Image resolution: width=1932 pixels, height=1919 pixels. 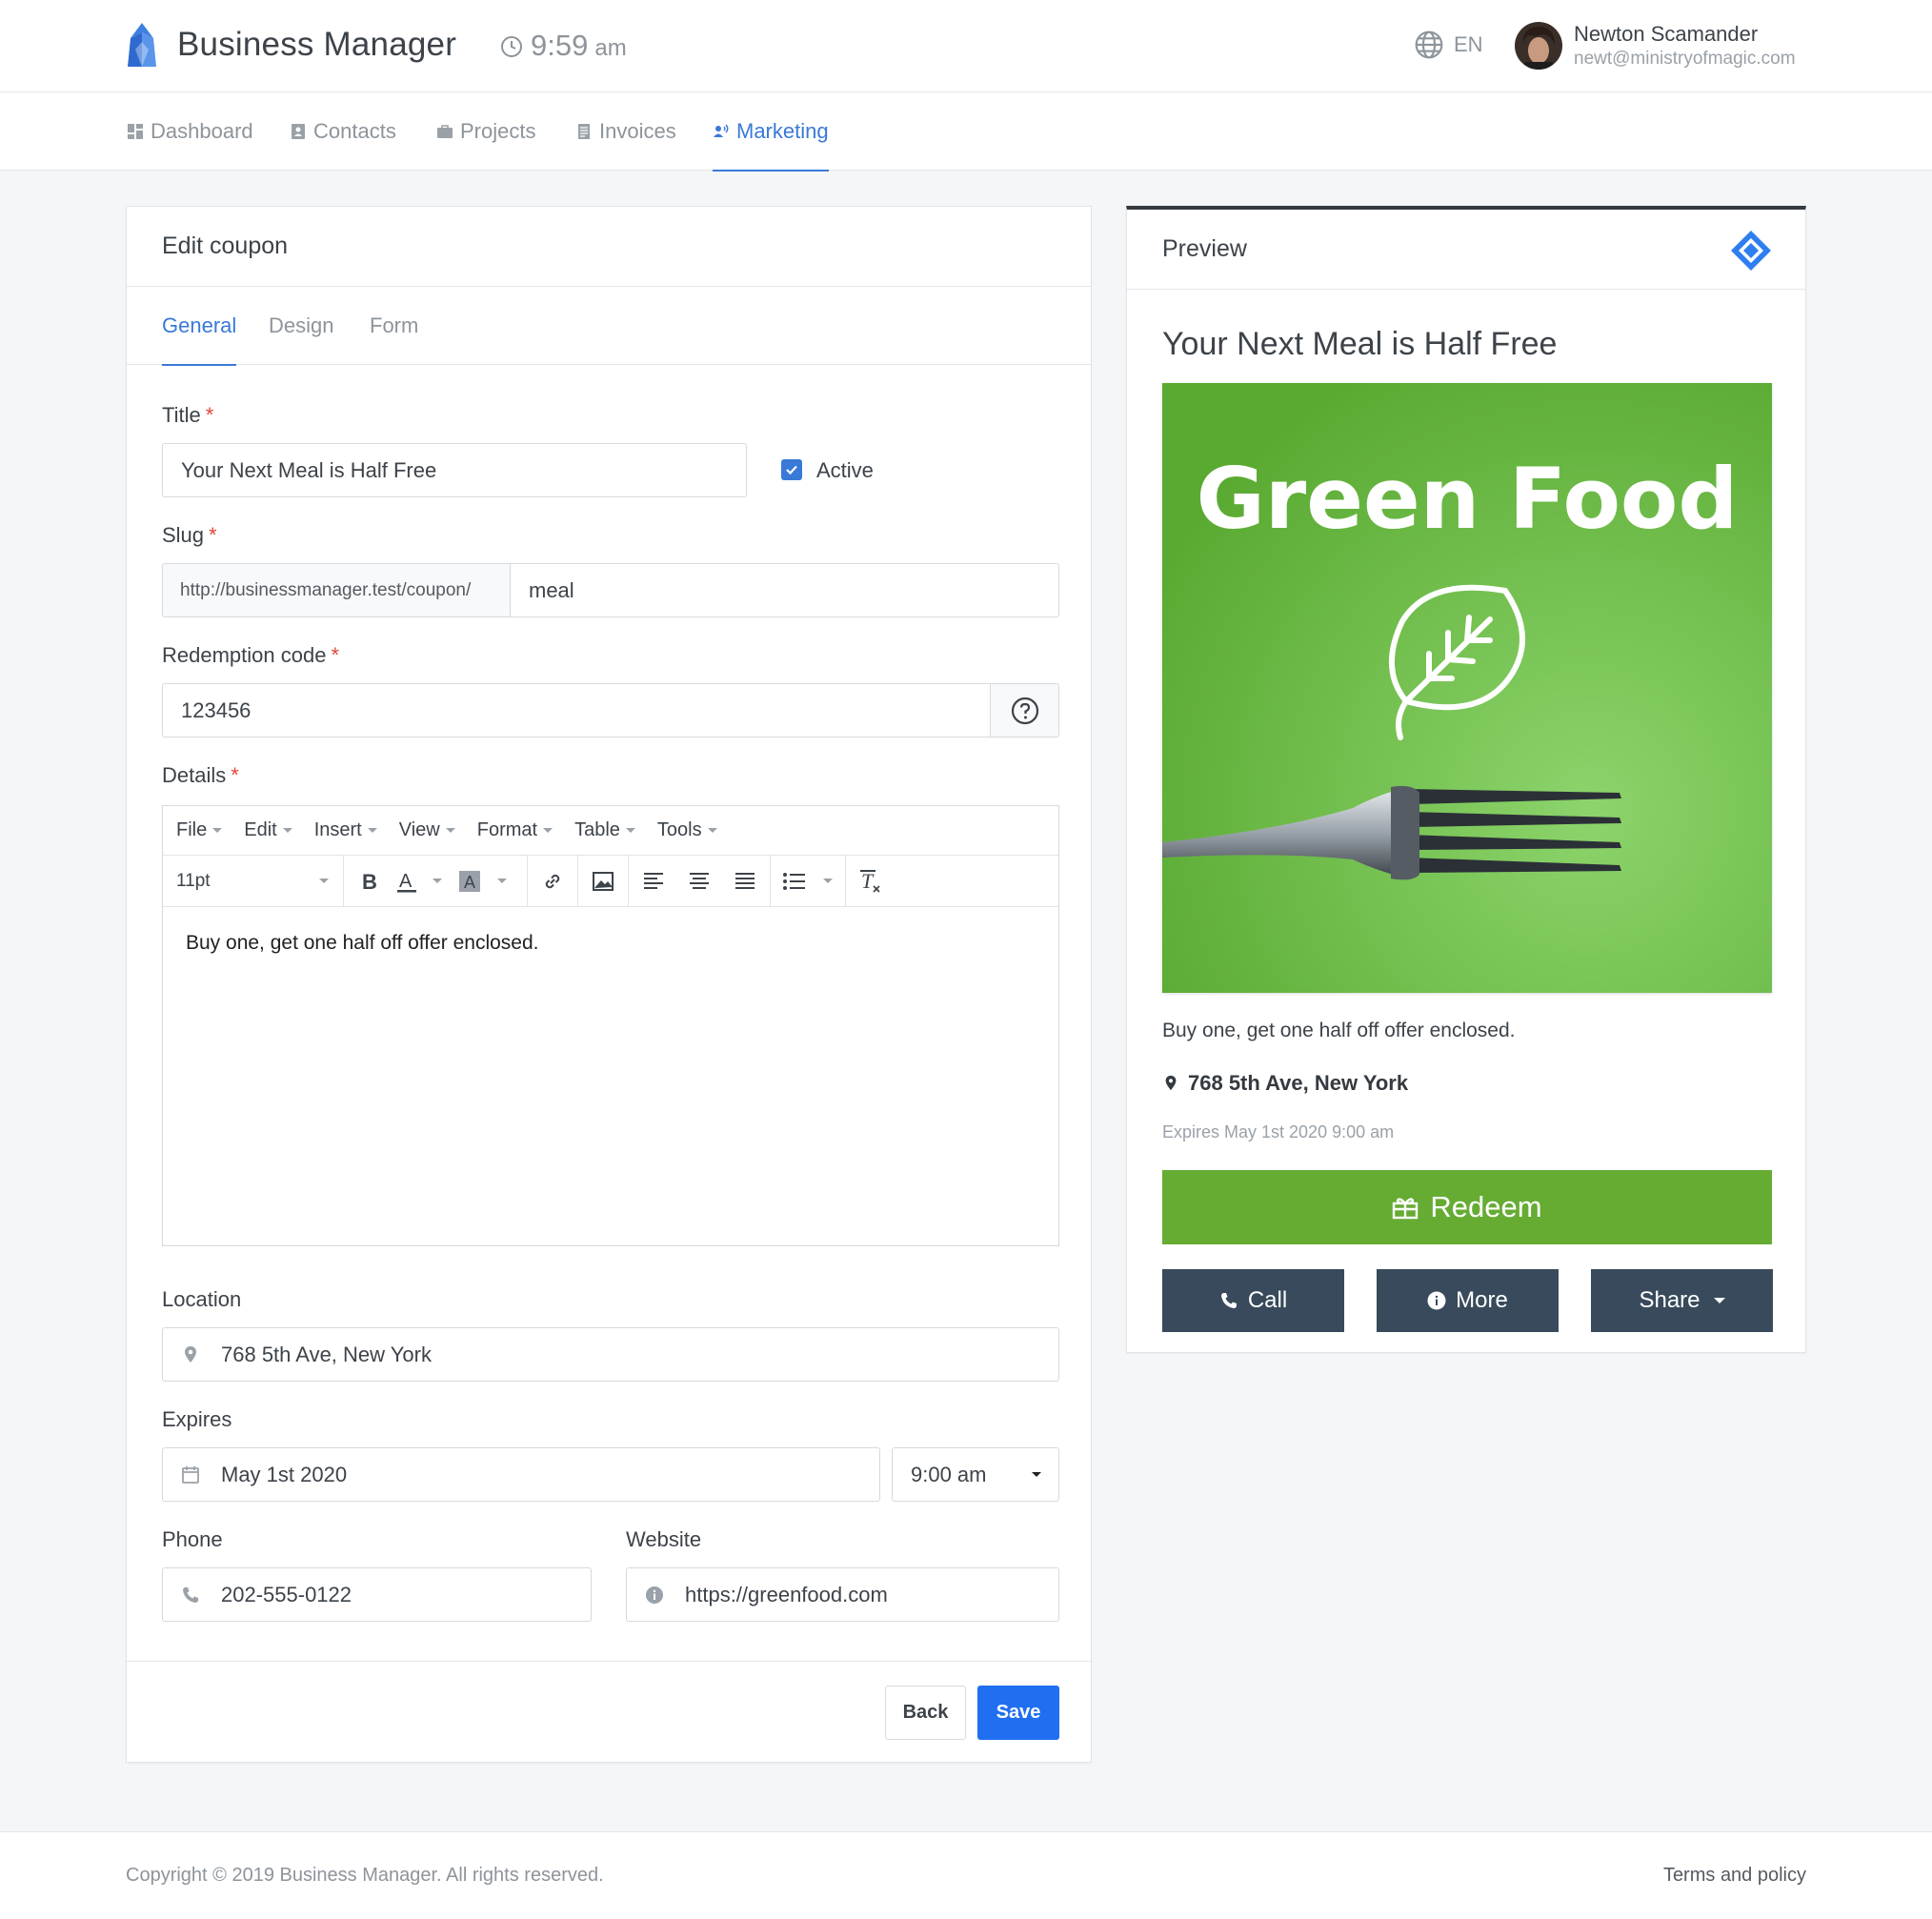 I want to click on brand: Business Manager, so click(x=291, y=45).